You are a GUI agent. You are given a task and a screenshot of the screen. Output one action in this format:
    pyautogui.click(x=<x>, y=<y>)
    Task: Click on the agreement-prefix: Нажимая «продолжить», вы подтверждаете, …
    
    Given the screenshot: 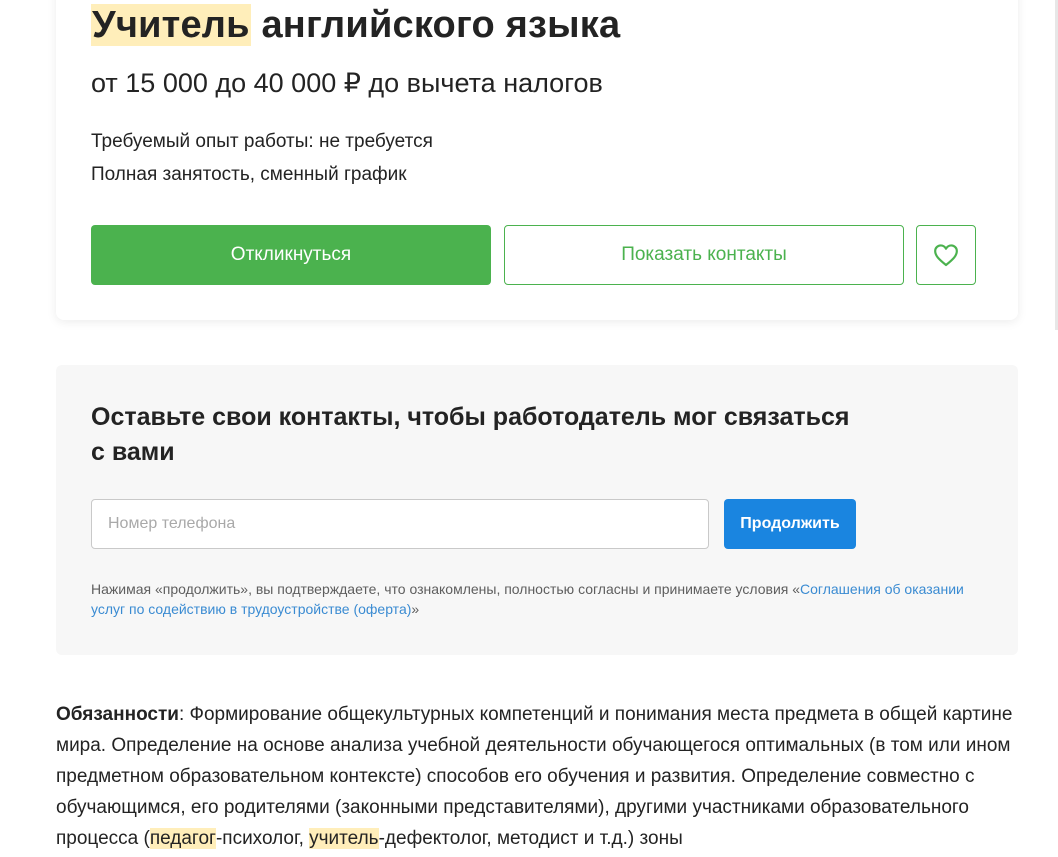 What is the action you would take?
    pyautogui.click(x=446, y=589)
    